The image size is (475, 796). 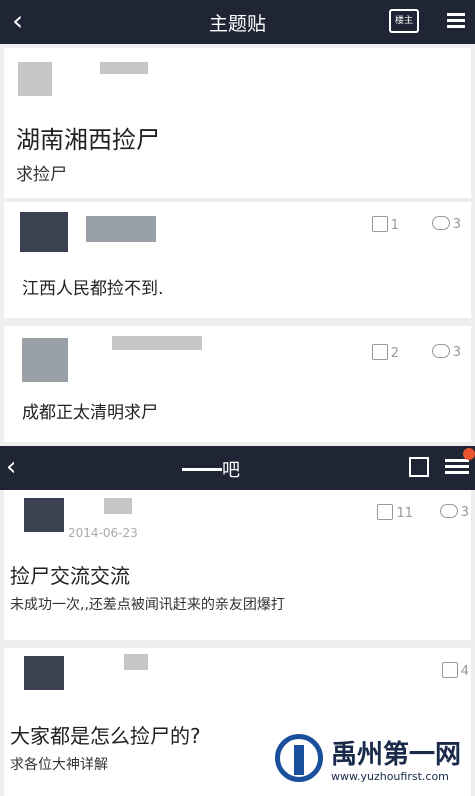 I want to click on forum-name, so click(x=202, y=469).